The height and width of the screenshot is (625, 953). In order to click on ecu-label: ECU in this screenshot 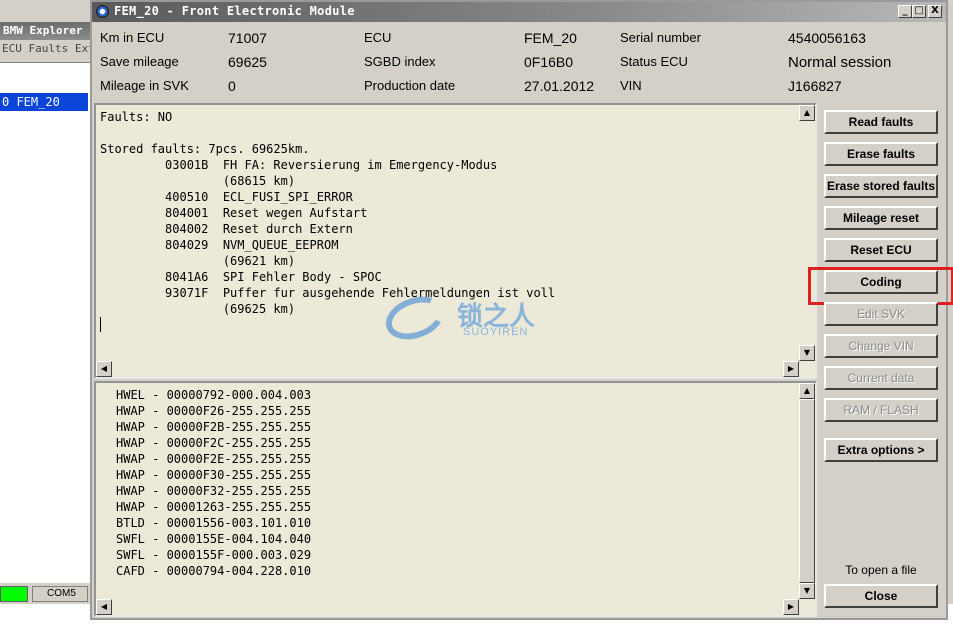, I will do `click(378, 37)`.